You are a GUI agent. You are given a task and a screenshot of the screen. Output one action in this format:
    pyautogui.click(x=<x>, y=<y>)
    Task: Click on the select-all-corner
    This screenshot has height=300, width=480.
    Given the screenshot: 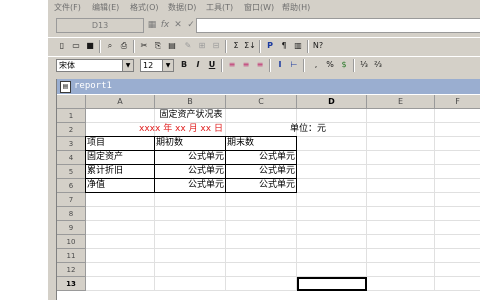 What is the action you would take?
    pyautogui.click(x=71, y=102)
    